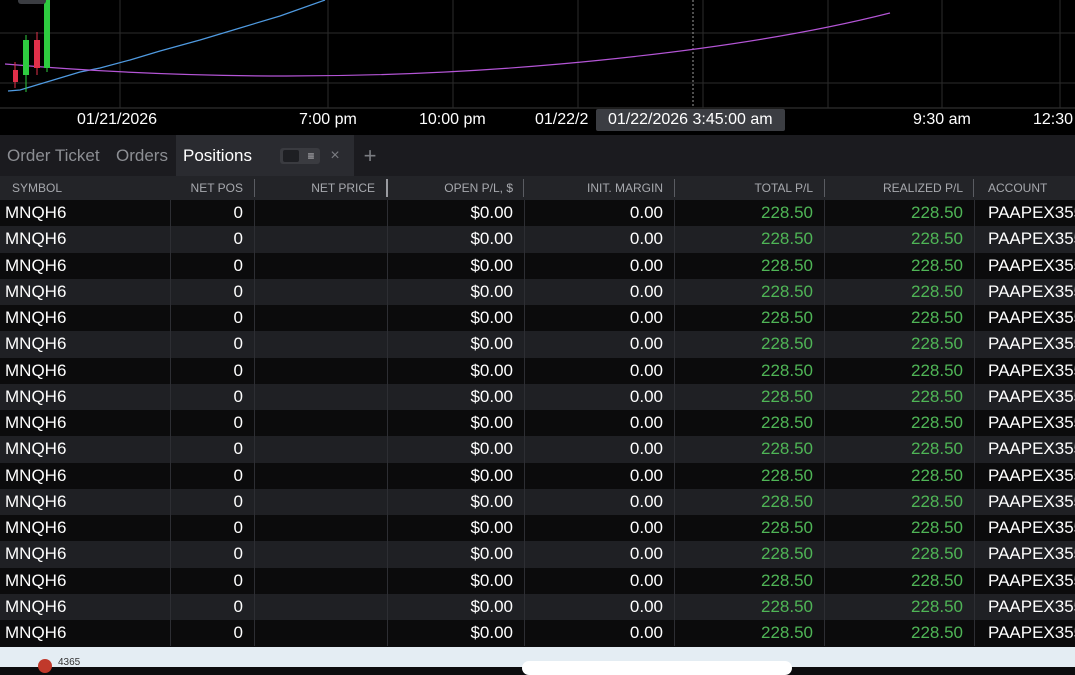  What do you see at coordinates (53, 155) in the screenshot?
I see `tab-order-ticket: Order Ticket` at bounding box center [53, 155].